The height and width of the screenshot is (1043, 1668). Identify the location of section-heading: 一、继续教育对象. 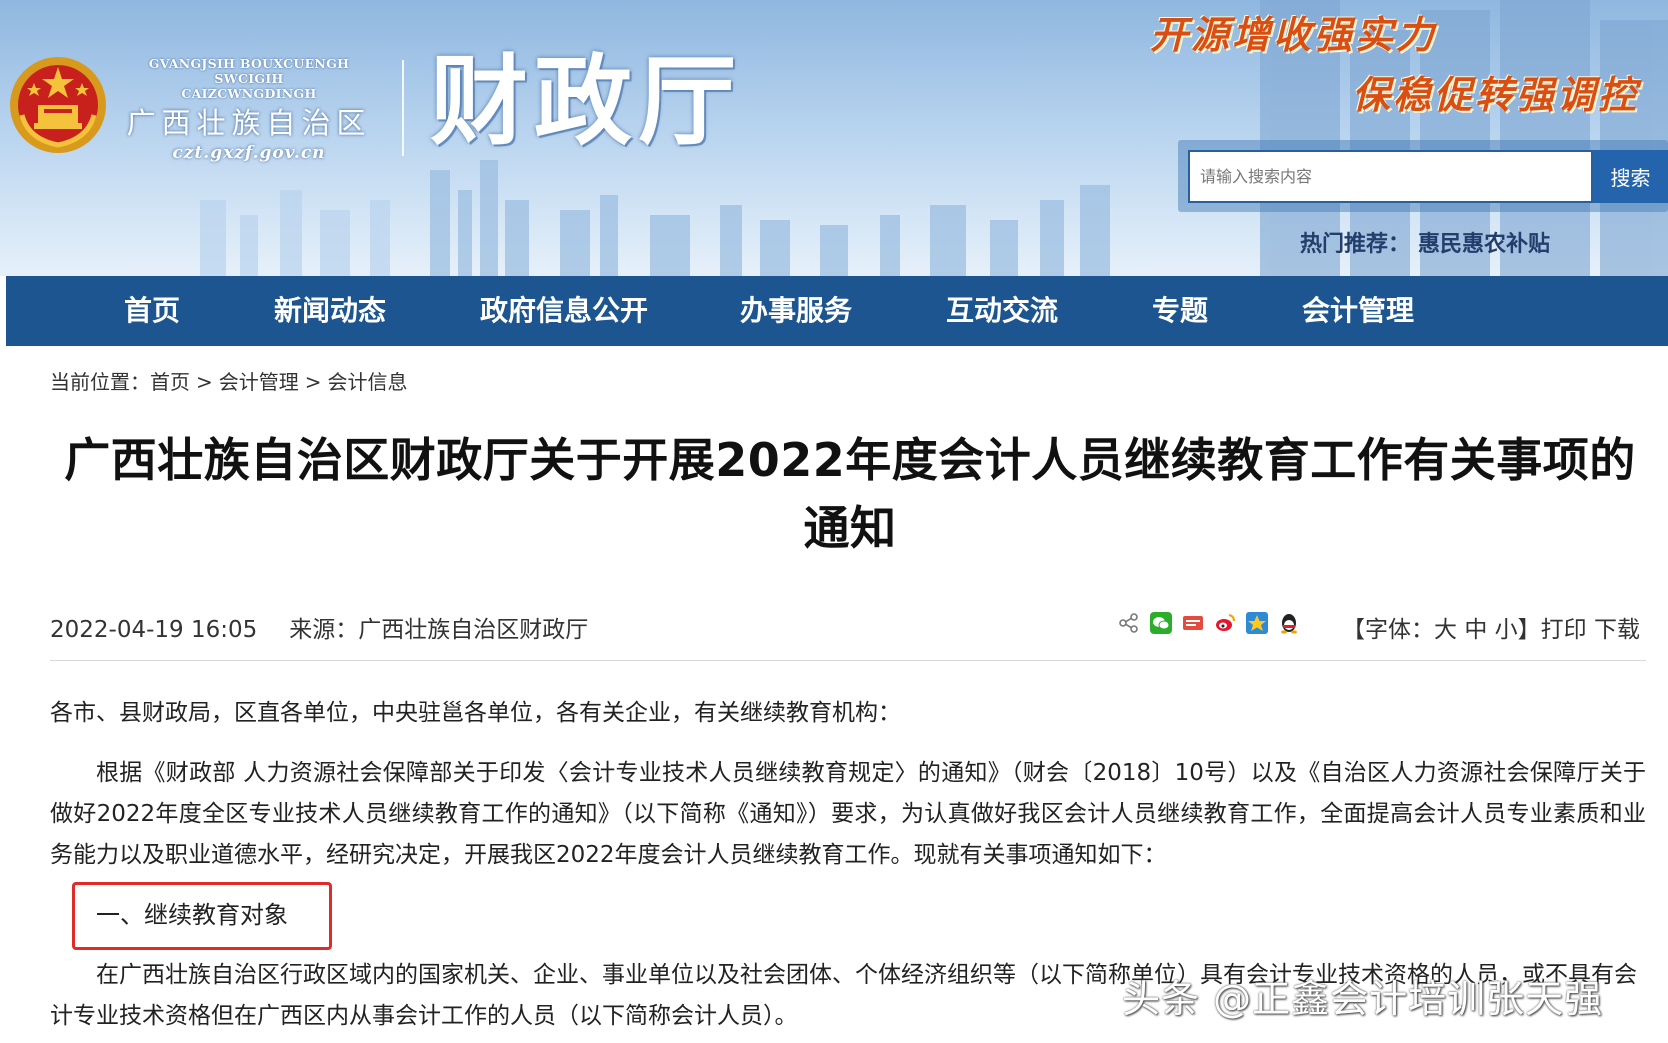
(192, 915).